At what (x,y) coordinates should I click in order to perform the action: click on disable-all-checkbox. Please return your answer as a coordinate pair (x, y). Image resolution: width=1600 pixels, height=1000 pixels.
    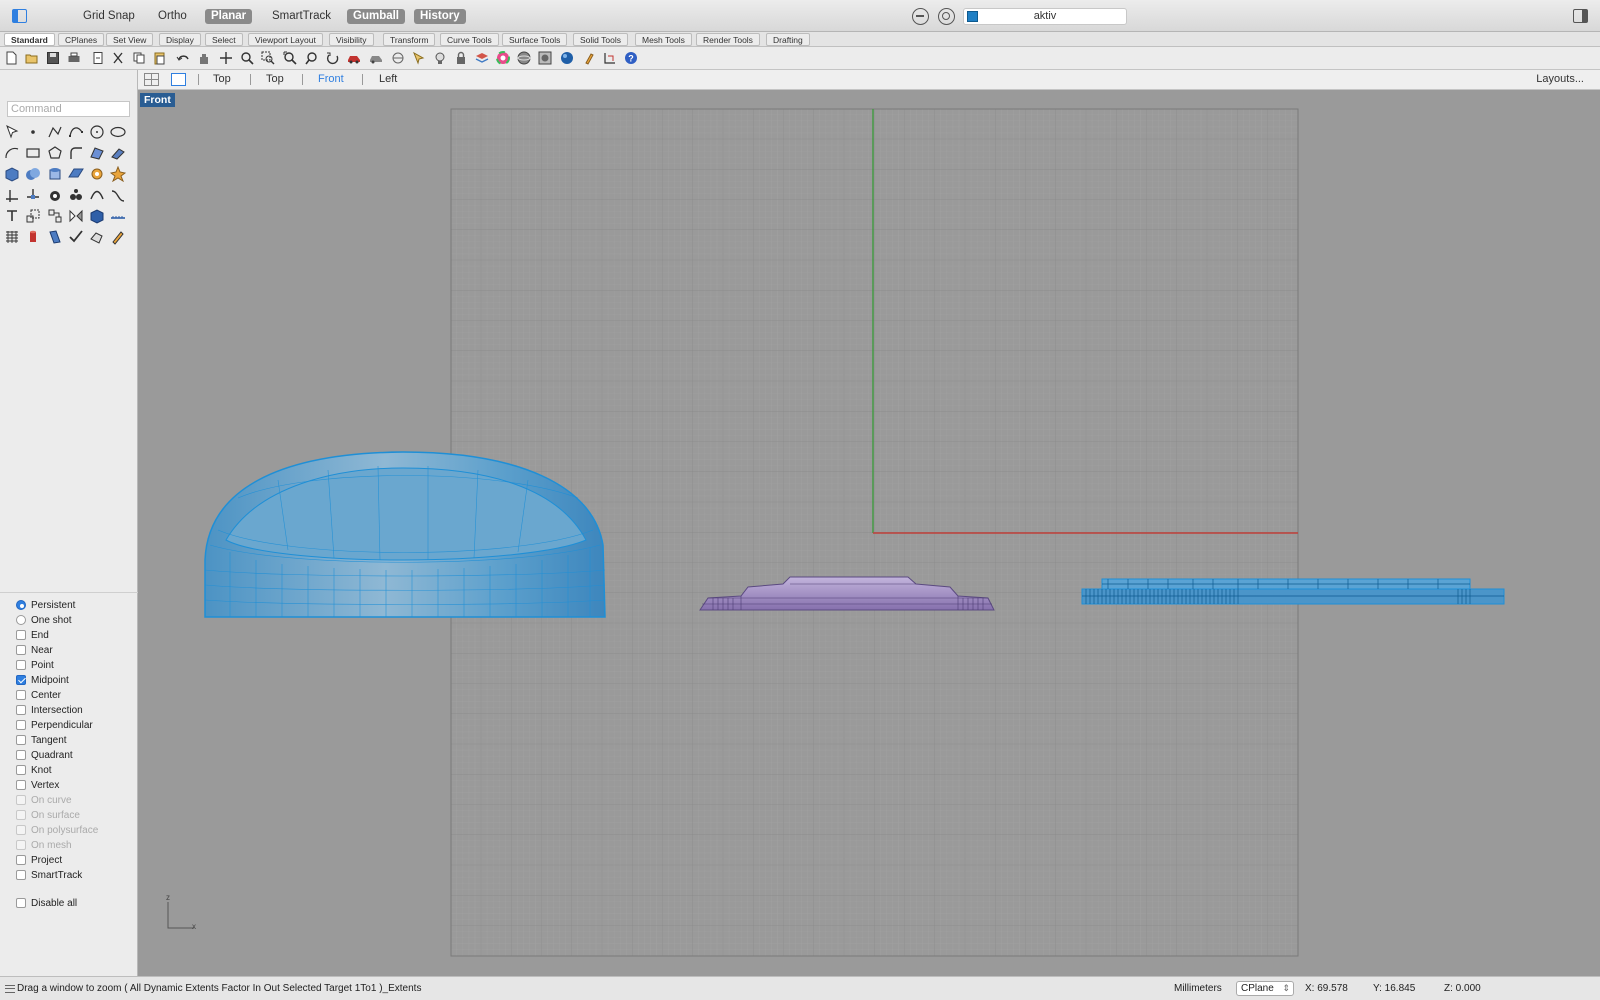
    Looking at the image, I should click on (21, 903).